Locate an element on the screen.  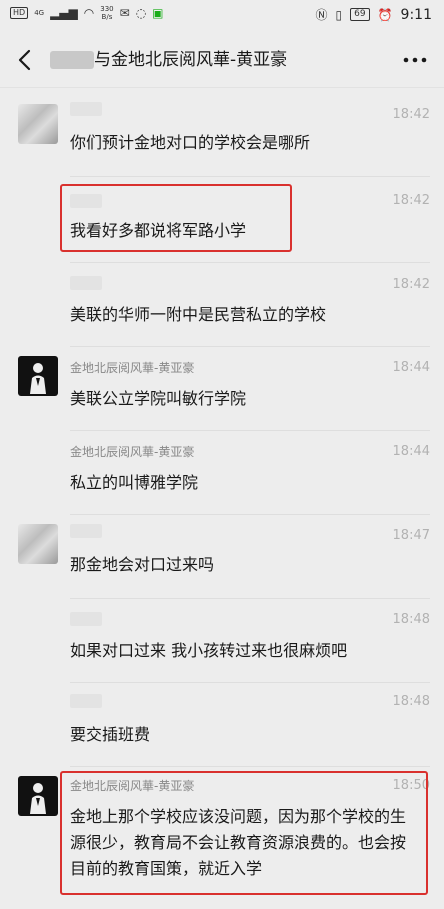
nfc-icon: Ⓝ is located at coordinates (321, 15).